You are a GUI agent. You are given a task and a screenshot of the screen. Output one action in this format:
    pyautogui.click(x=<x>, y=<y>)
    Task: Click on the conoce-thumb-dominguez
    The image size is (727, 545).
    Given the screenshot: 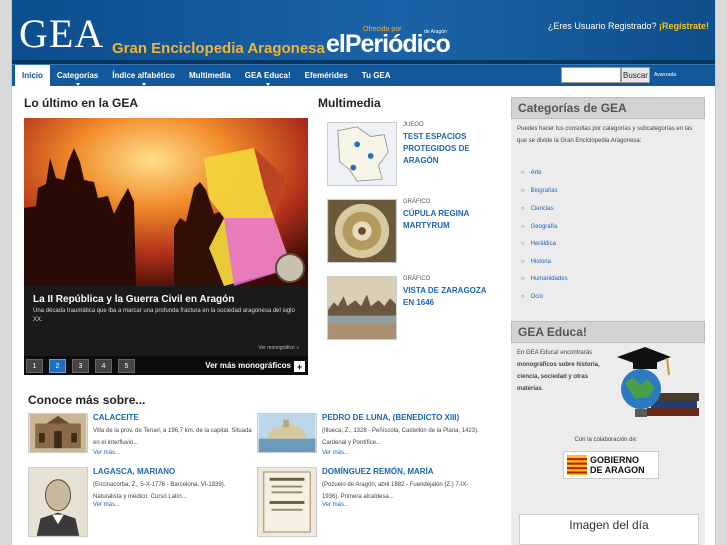 What is the action you would take?
    pyautogui.click(x=287, y=502)
    